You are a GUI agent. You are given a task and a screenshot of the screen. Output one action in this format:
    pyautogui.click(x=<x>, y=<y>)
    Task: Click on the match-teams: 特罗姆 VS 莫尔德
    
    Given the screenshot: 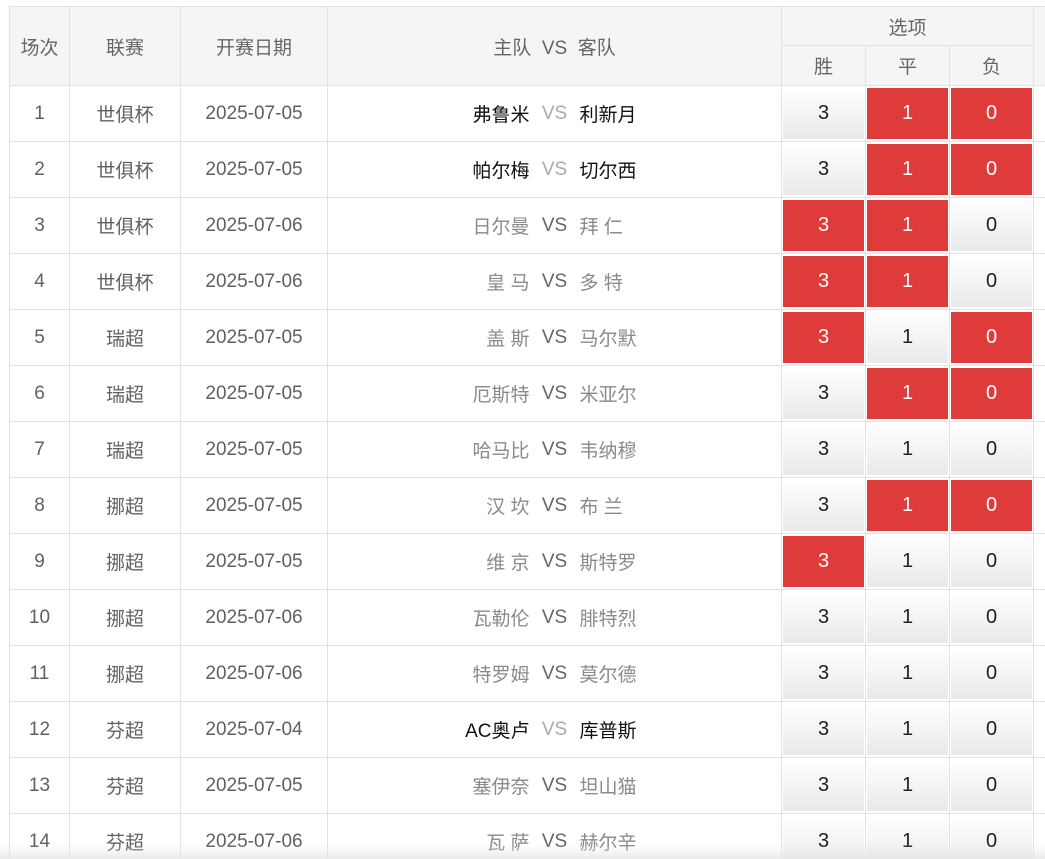 What is the action you would take?
    pyautogui.click(x=554, y=673)
    